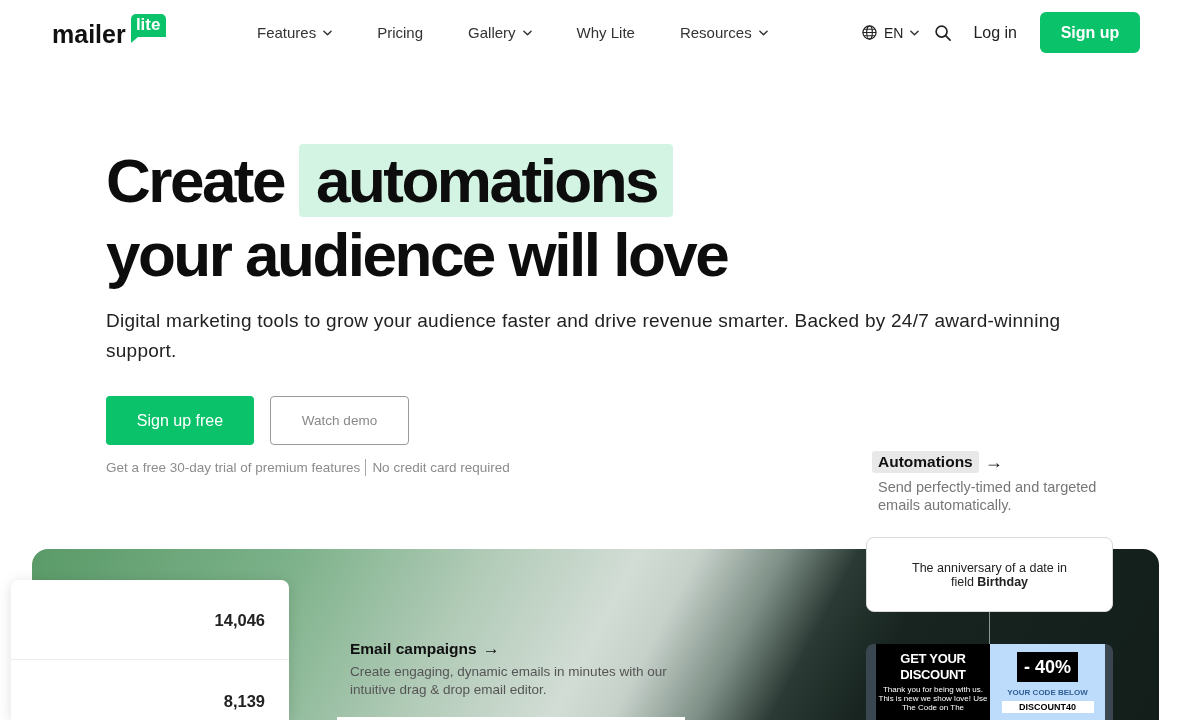 The image size is (1180, 720). Describe the element at coordinates (1047, 693) in the screenshot. I see `code-caption: YOUR CODE BELOW` at that location.